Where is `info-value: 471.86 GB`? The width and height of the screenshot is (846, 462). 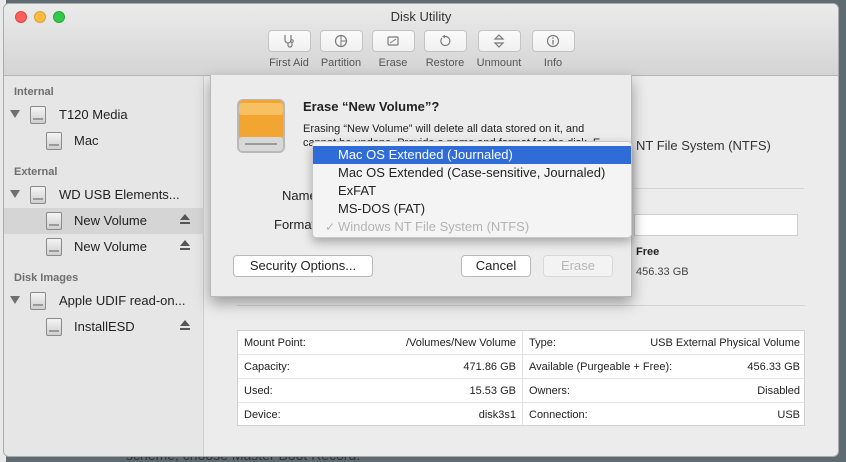
info-value: 471.86 GB is located at coordinates (489, 367).